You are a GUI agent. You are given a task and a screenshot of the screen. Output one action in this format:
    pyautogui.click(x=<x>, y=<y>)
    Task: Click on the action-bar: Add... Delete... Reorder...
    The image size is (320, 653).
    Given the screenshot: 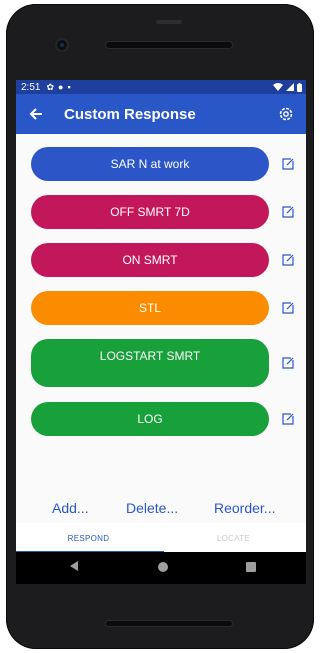 What is the action you would take?
    pyautogui.click(x=161, y=508)
    